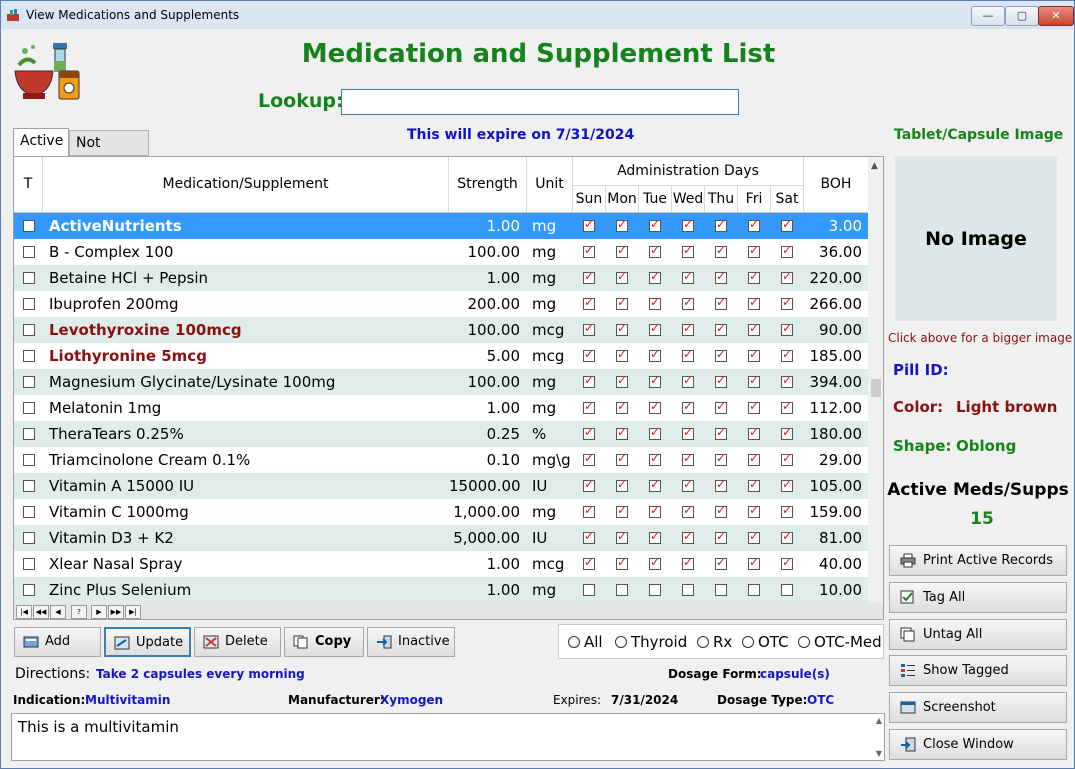  I want to click on tag-all-button: Tag All, so click(978, 597).